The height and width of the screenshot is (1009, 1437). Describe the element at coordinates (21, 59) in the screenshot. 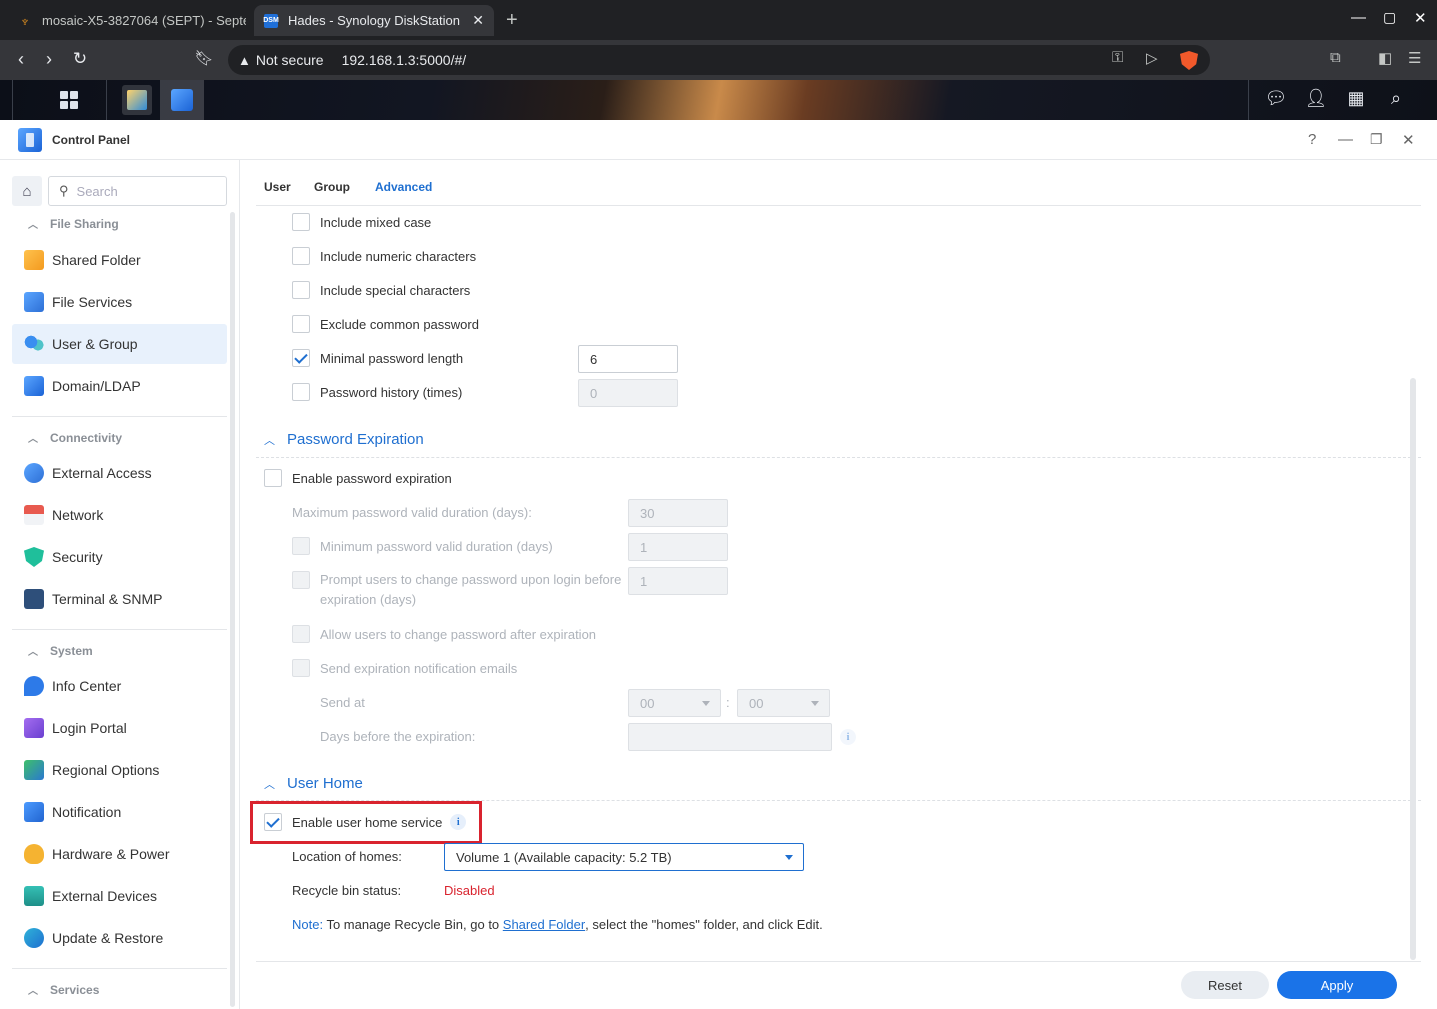

I see `back-icon: ‹` at that location.